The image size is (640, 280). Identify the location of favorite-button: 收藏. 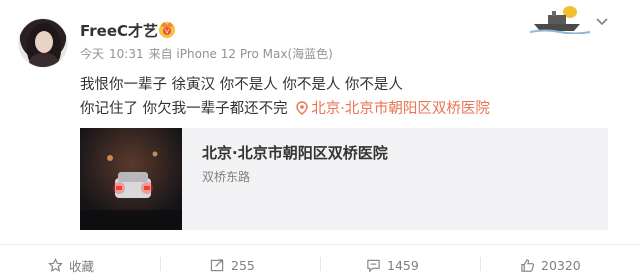
(71, 265).